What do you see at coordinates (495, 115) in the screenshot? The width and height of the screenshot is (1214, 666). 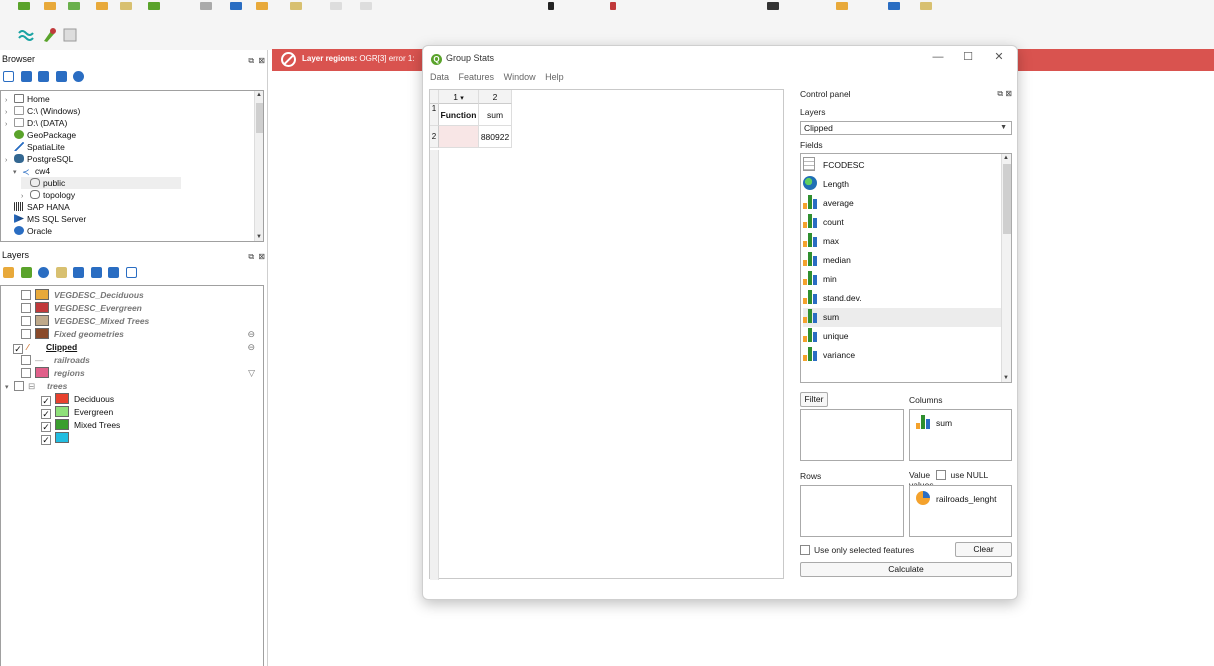 I see `table-cell: sum` at bounding box center [495, 115].